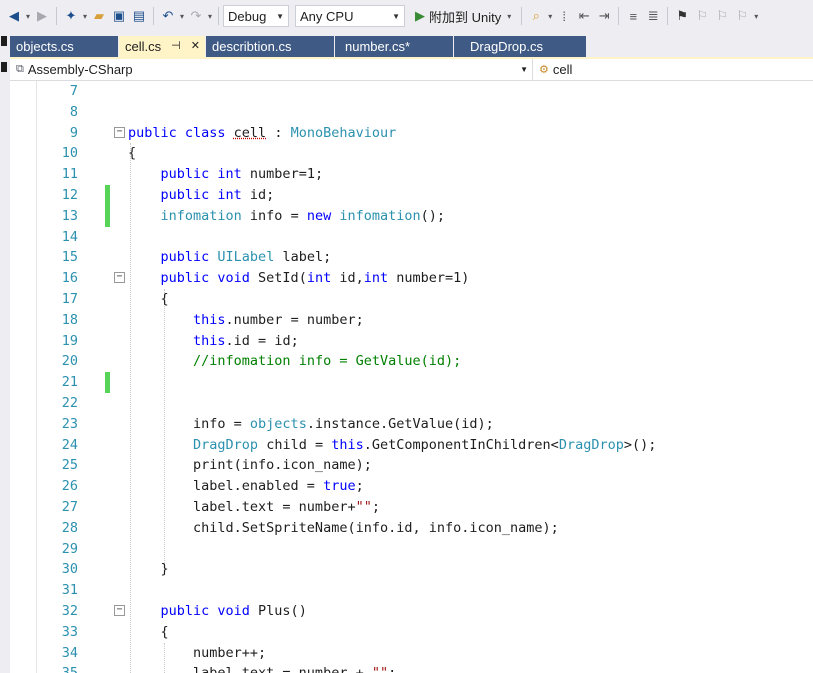 The image size is (813, 673). Describe the element at coordinates (195, 46) in the screenshot. I see `close-icon: ✕` at that location.